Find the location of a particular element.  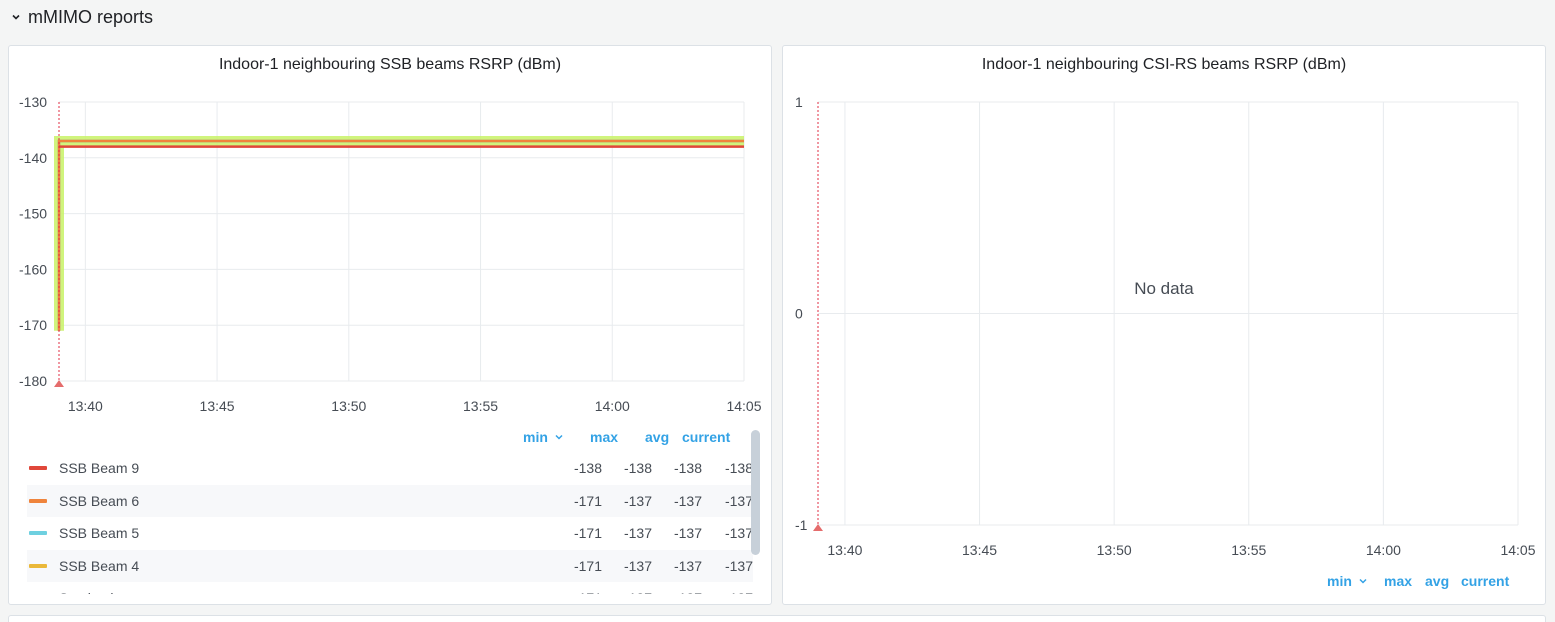

row-title: mMIMO reports is located at coordinates (91, 16).